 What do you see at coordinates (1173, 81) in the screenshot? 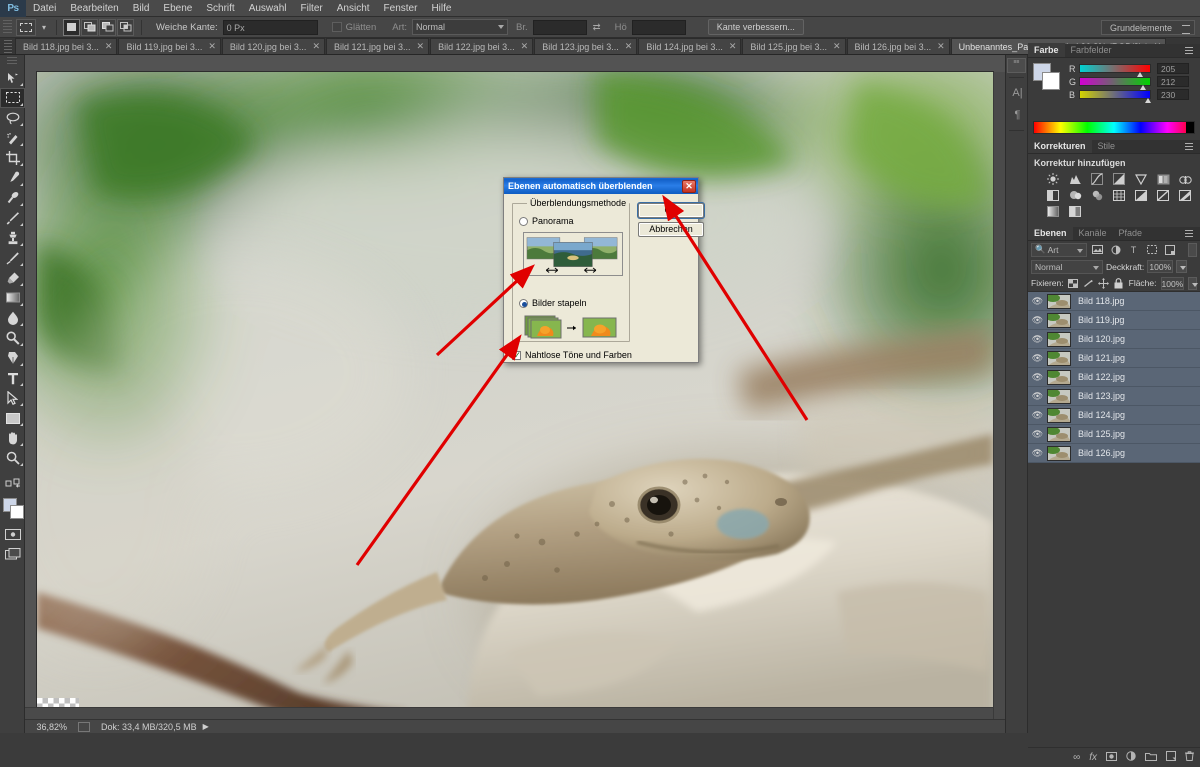
I see `g-value: 212` at bounding box center [1173, 81].